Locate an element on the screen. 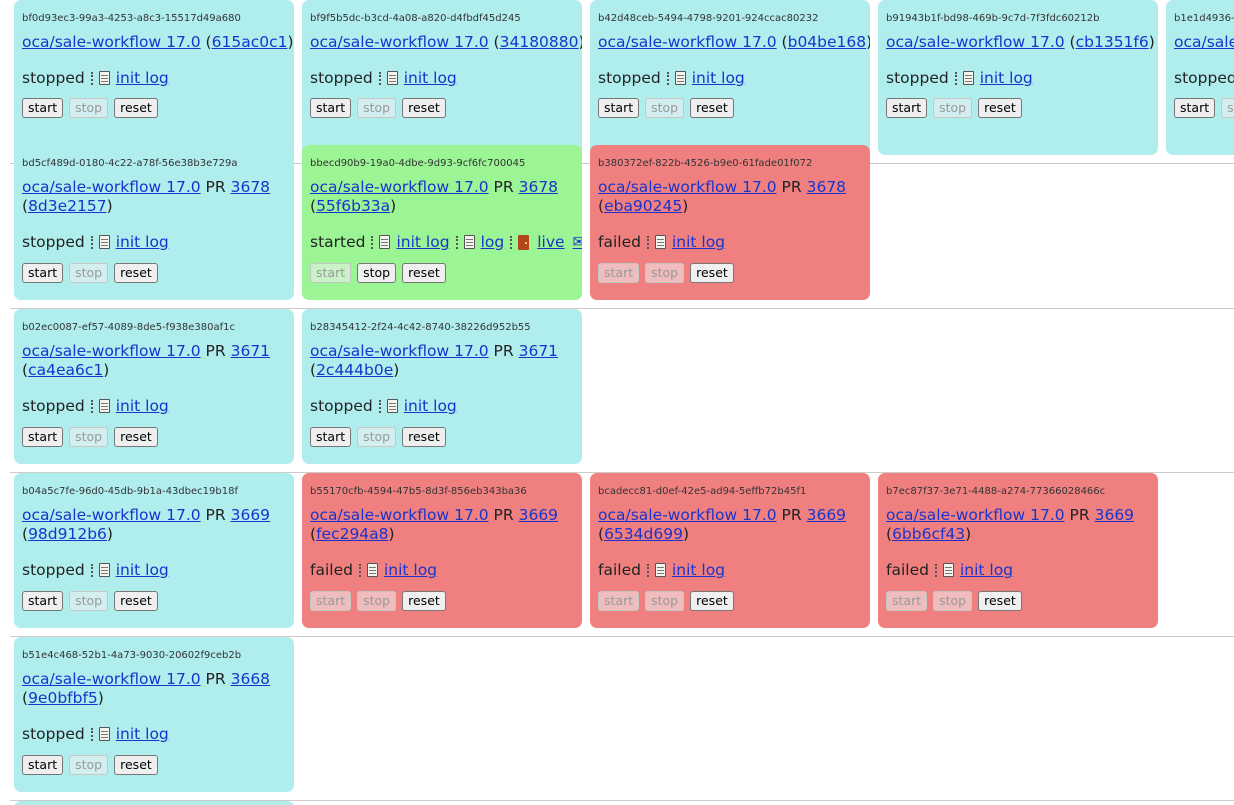 The image size is (1234, 805). commit-link: 6bb6cf43 is located at coordinates (928, 534).